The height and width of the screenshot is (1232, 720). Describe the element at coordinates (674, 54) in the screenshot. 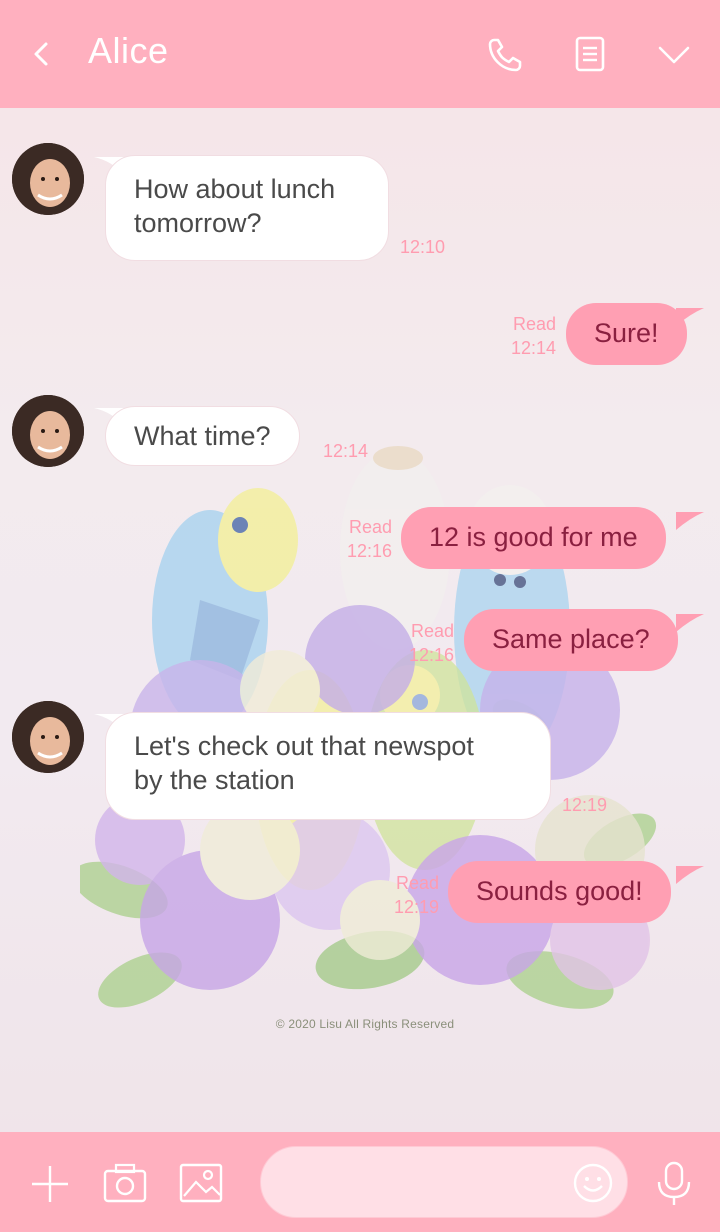

I see `chevron-down-icon` at that location.